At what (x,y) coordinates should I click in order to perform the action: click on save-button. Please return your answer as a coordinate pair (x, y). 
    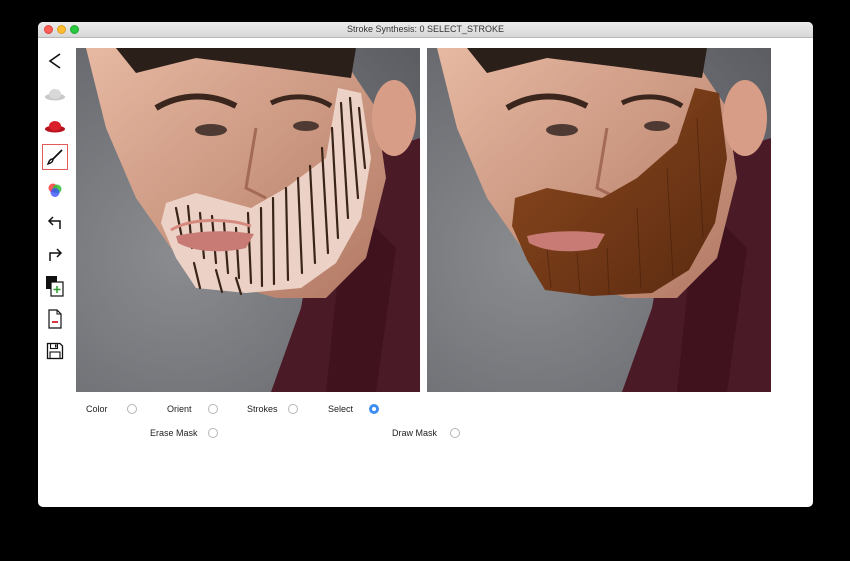
    Looking at the image, I should click on (55, 351).